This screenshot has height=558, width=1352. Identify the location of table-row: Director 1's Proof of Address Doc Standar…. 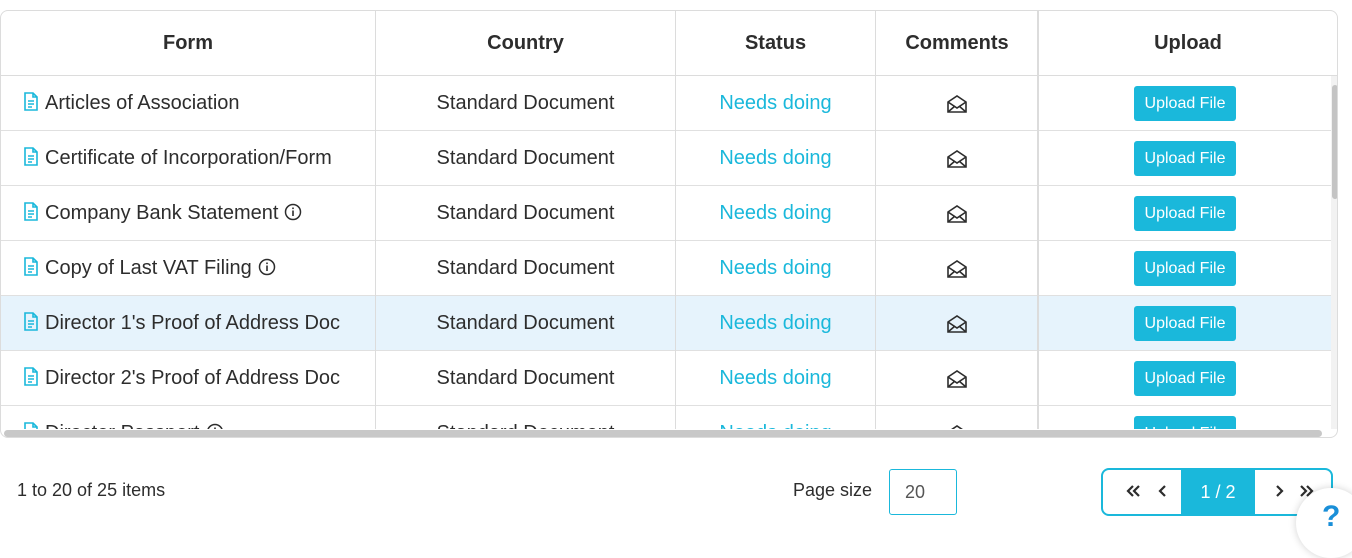
(666, 323).